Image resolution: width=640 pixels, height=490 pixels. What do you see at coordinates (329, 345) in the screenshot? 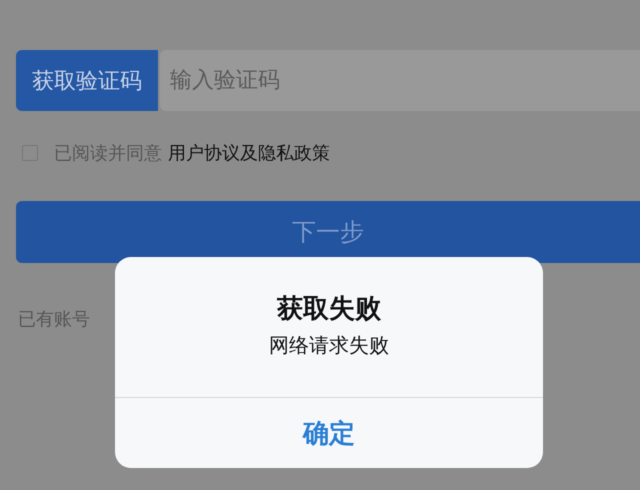
I see `alert-message: 网络请求失败` at bounding box center [329, 345].